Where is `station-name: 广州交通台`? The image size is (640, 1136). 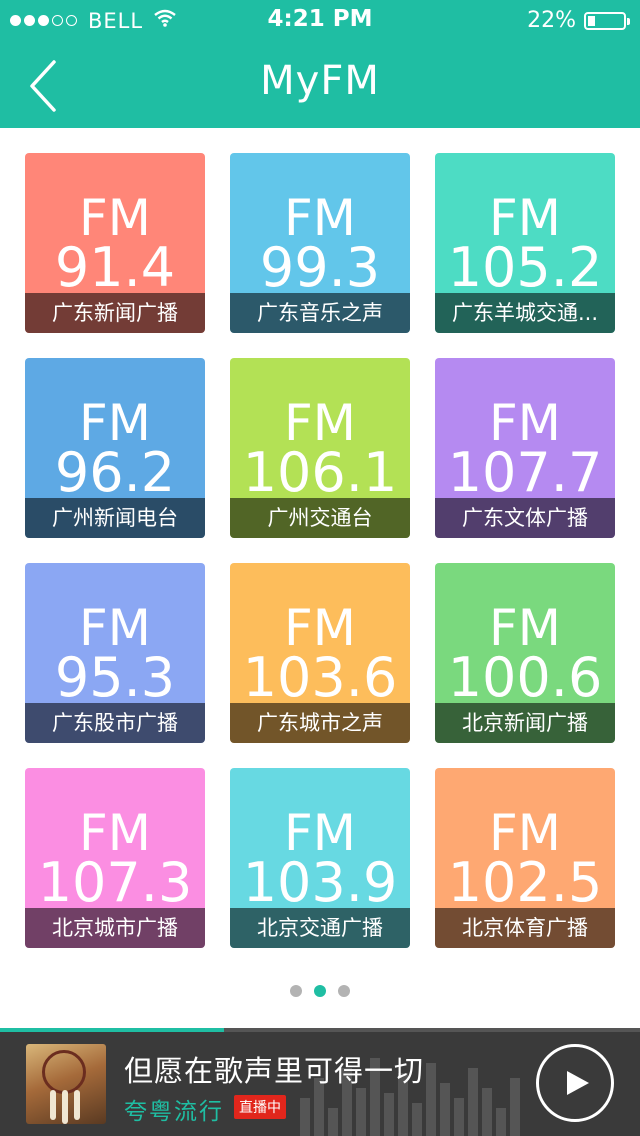
station-name: 广州交通台 is located at coordinates (320, 518).